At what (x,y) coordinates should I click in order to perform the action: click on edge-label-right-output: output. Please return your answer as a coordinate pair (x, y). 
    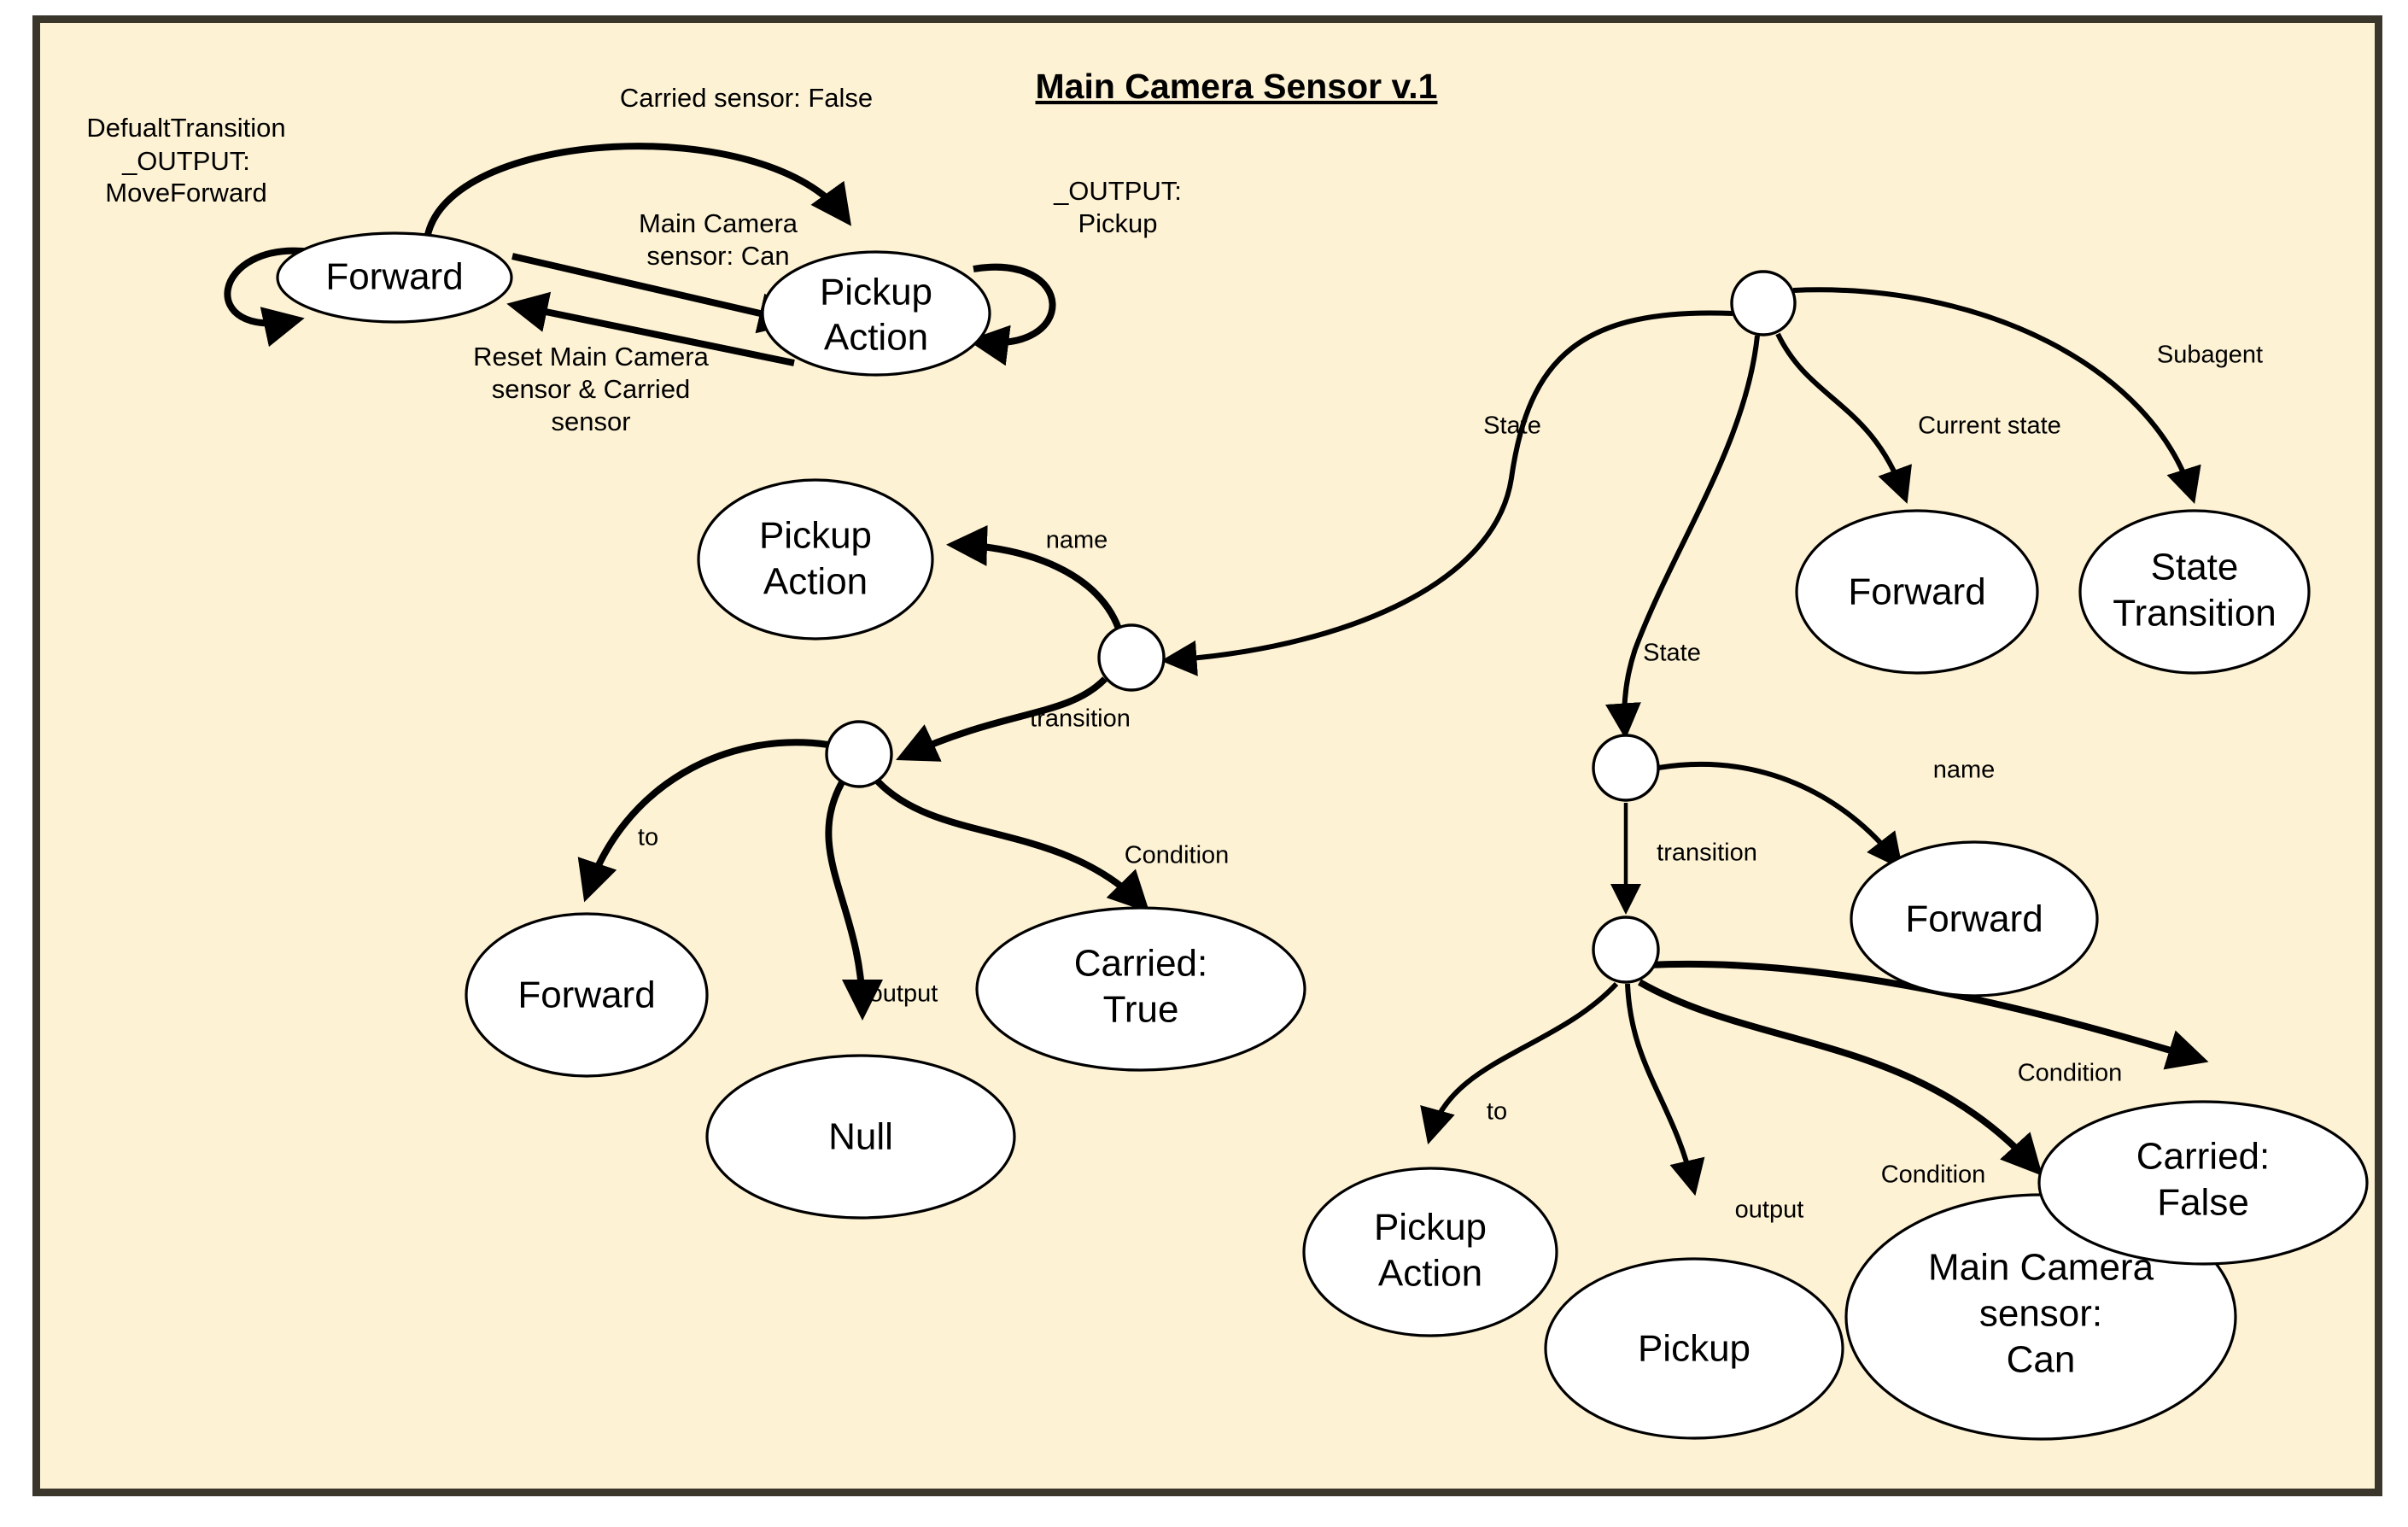
    Looking at the image, I should click on (1769, 1210).